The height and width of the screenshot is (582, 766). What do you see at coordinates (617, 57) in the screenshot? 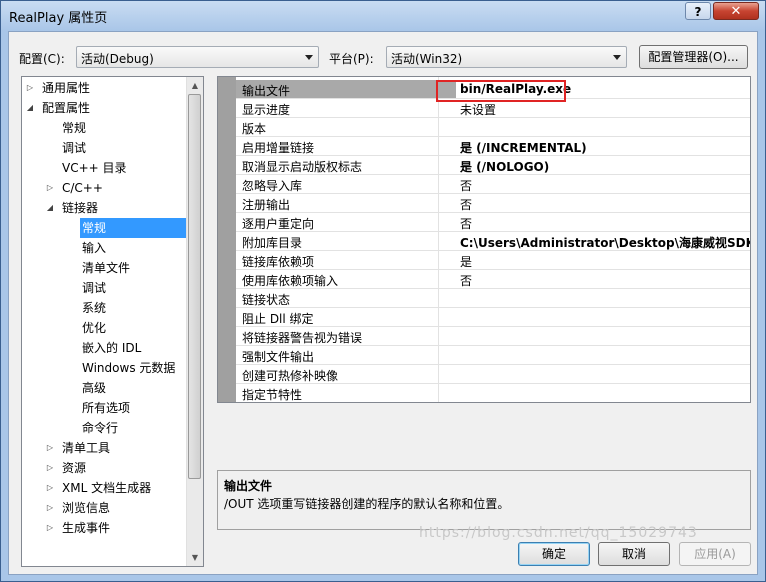
I see `chevron-down-icon` at bounding box center [617, 57].